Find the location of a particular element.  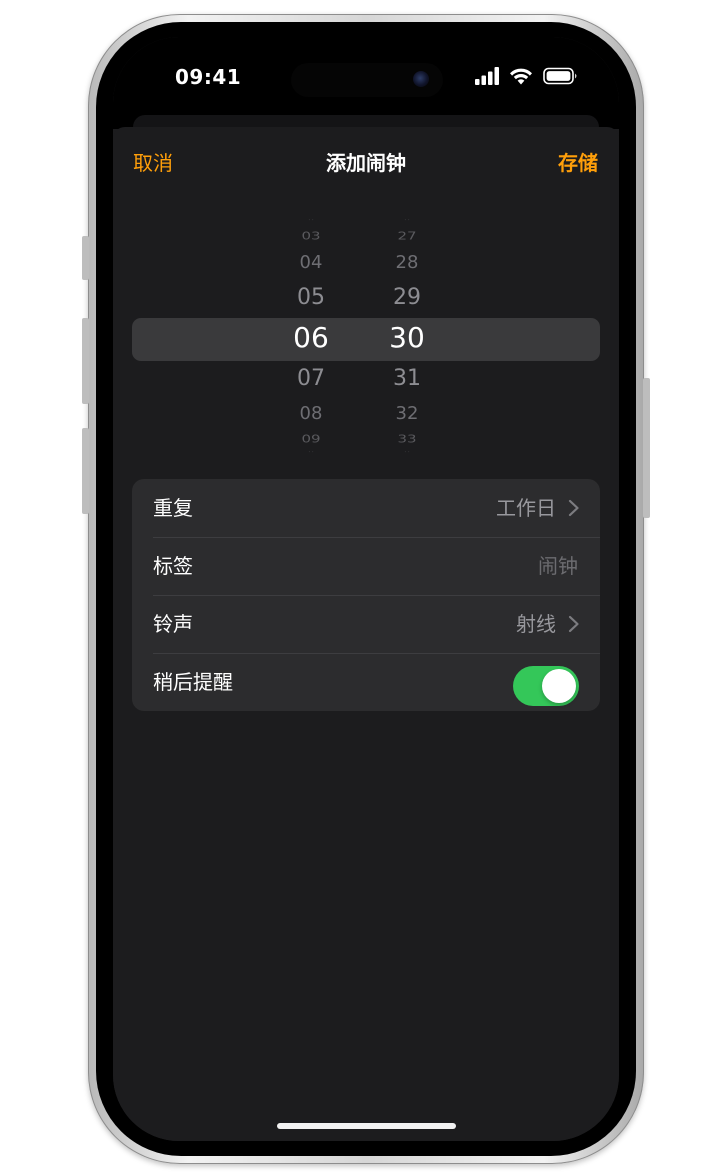

hour-option: 08 is located at coordinates (311, 413).